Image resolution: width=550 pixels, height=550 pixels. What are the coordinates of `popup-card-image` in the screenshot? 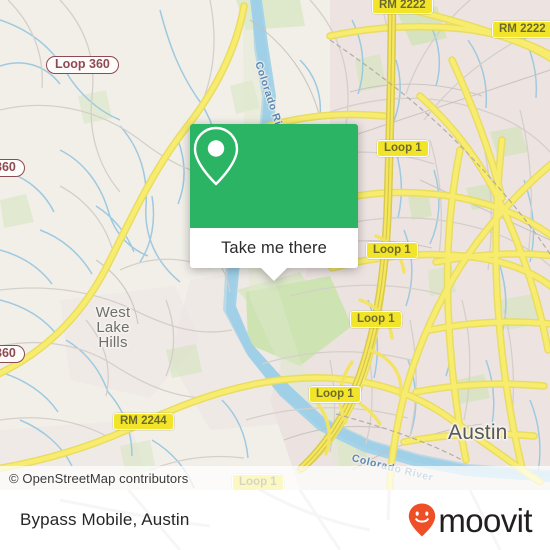 It's located at (274, 176).